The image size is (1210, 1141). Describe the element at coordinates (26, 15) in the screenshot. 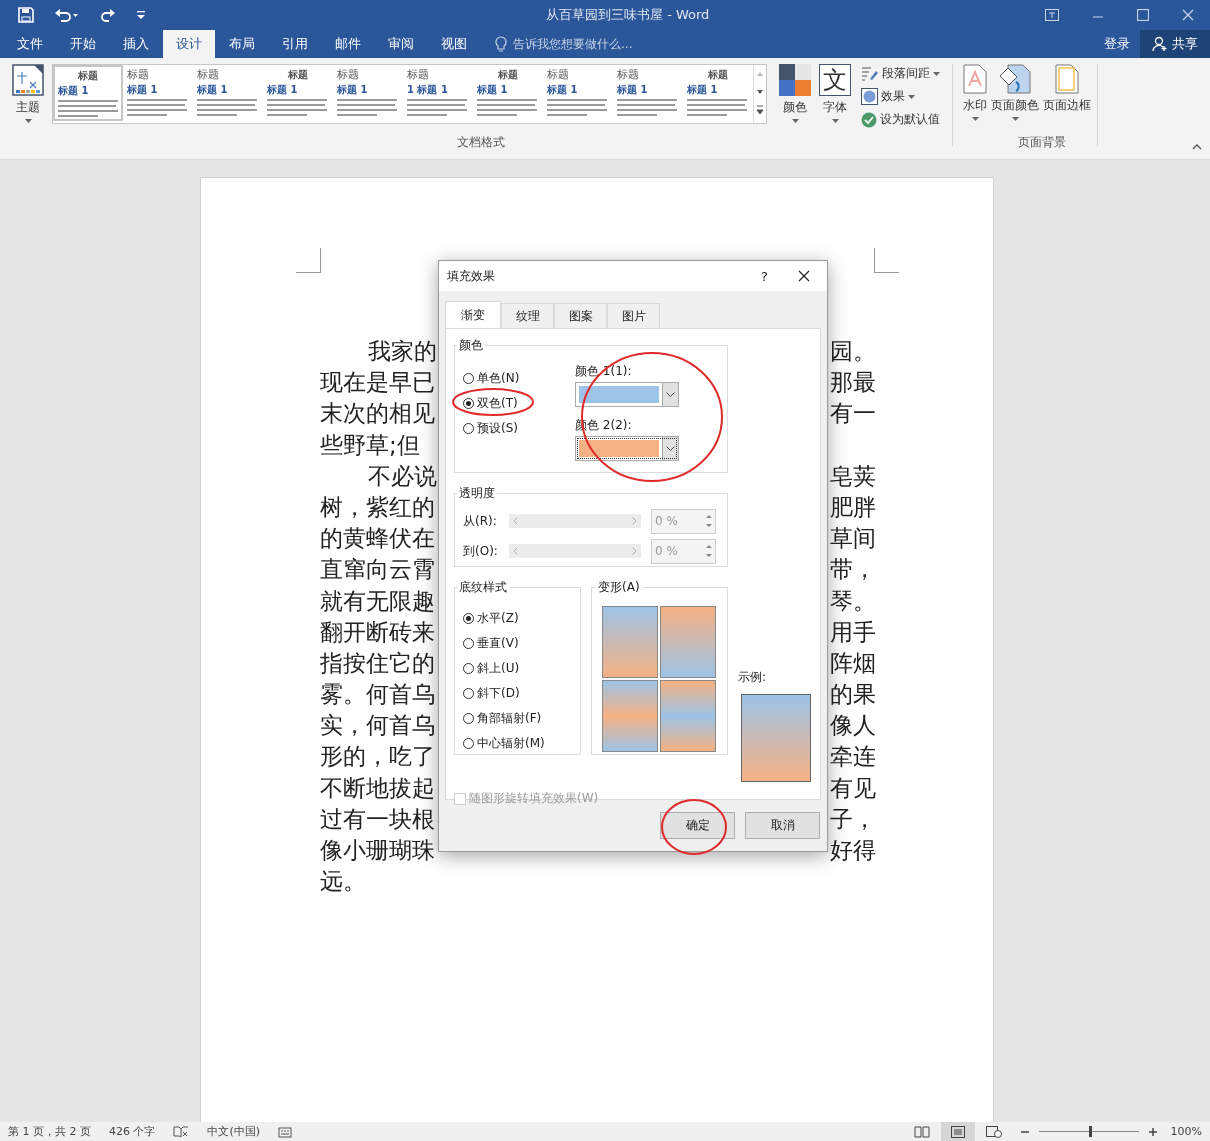

I see `save-icon` at that location.